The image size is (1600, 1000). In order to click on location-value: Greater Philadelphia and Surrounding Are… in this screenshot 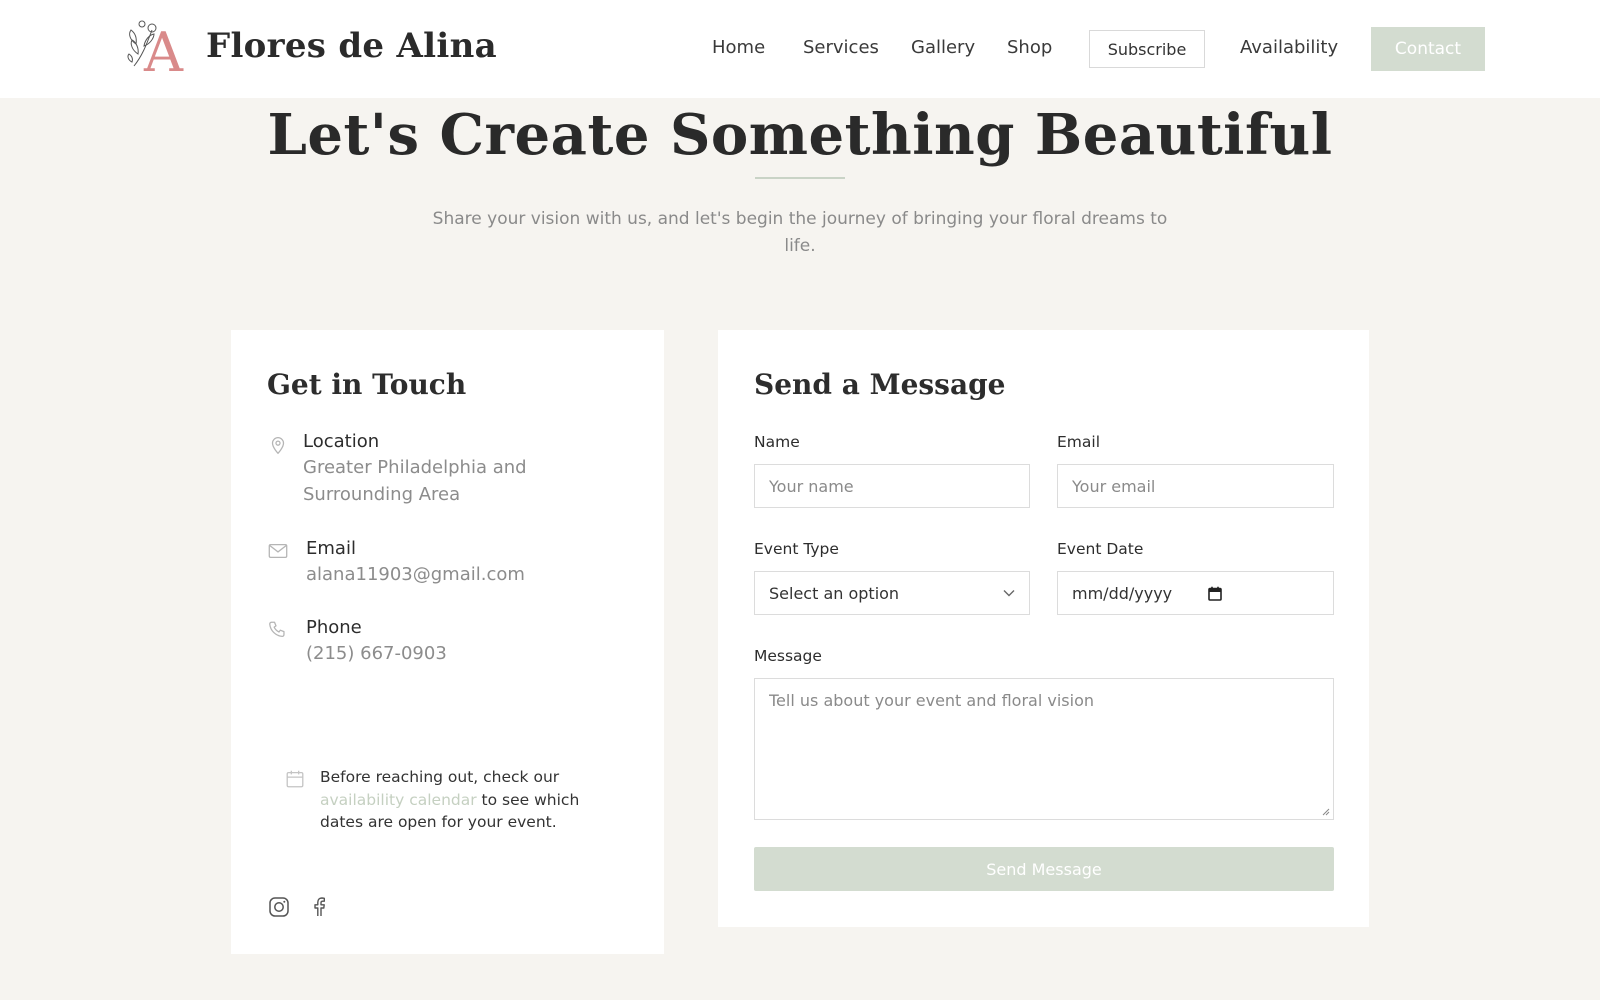, I will do `click(415, 481)`.